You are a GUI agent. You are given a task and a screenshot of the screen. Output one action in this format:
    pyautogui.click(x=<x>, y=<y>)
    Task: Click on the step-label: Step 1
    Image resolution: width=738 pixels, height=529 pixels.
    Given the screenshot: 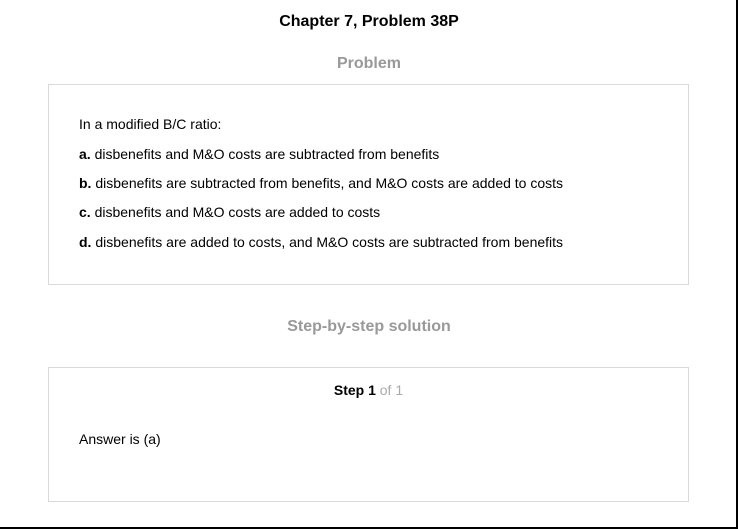 What is the action you would take?
    pyautogui.click(x=354, y=390)
    